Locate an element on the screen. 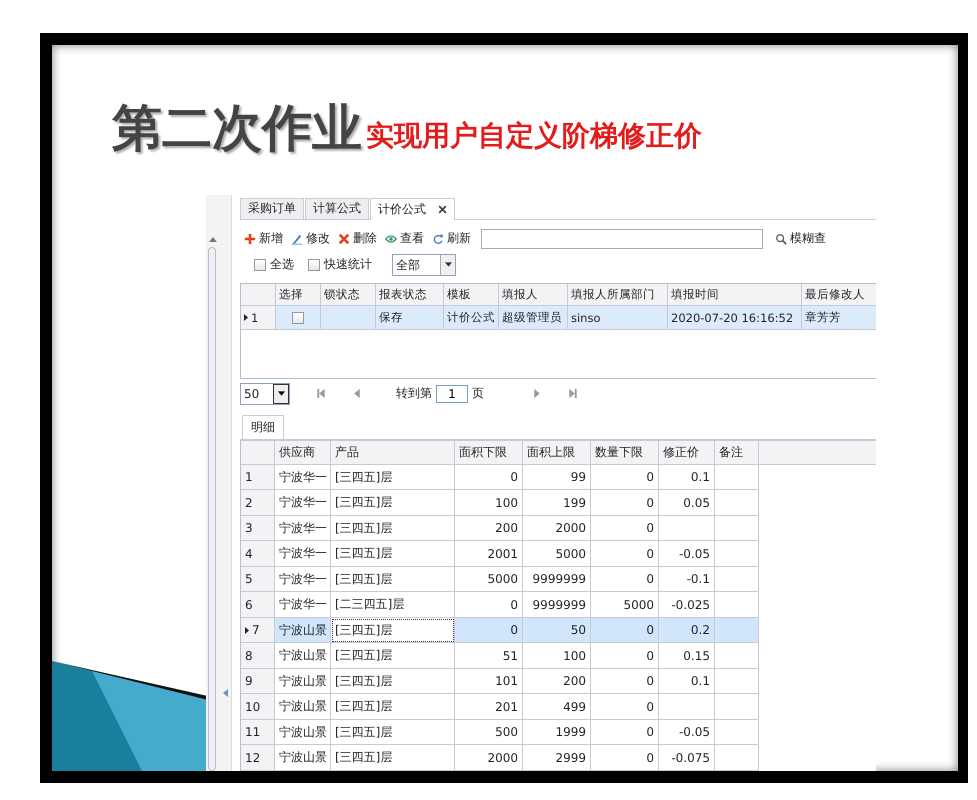 Image resolution: width=977 pixels, height=800 pixels. scroll-up-icon is located at coordinates (213, 239).